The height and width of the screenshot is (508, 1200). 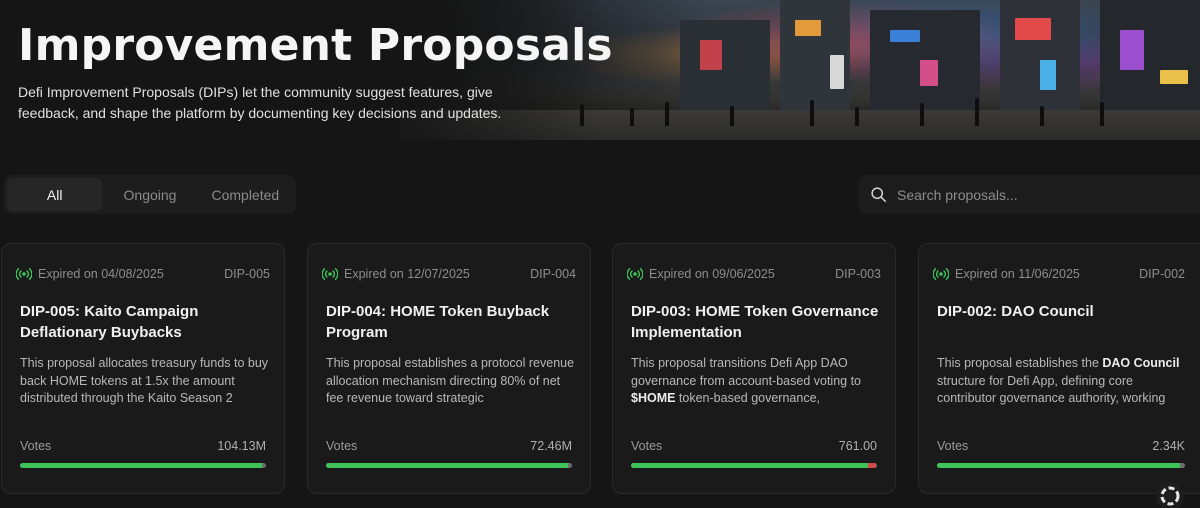 What do you see at coordinates (315, 45) in the screenshot?
I see `page-title: Improvement Proposals` at bounding box center [315, 45].